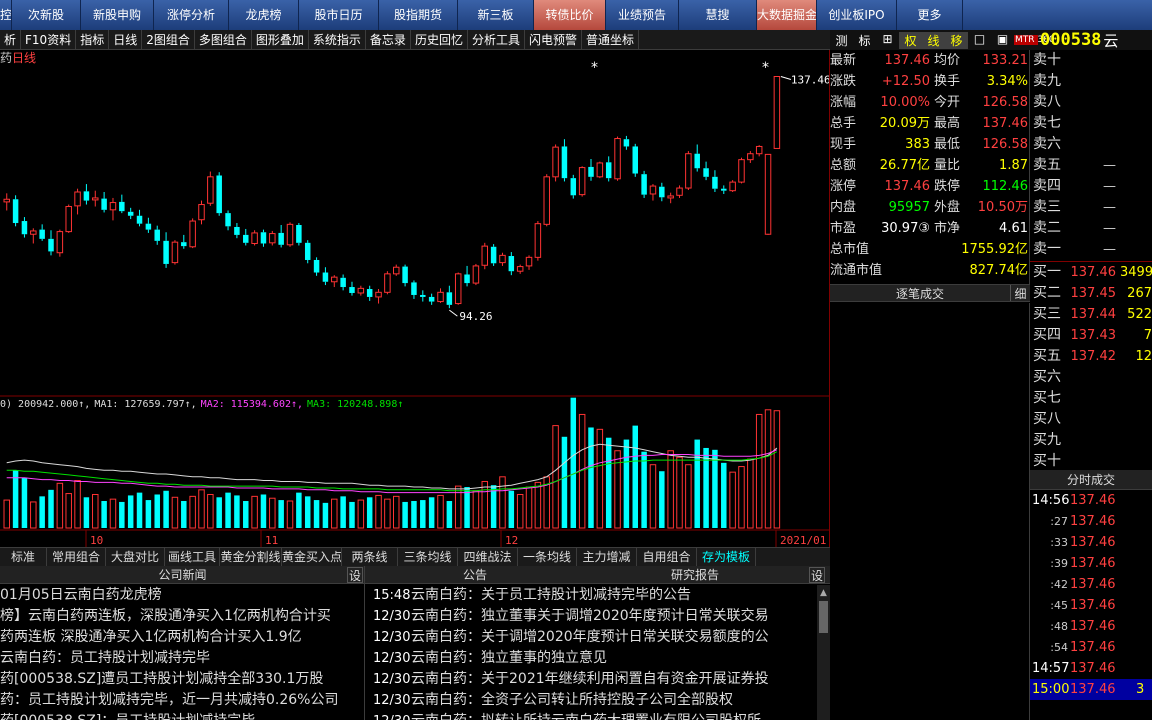  What do you see at coordinates (117, 15) in the screenshot?
I see `nav-item-2: 新股申购` at bounding box center [117, 15].